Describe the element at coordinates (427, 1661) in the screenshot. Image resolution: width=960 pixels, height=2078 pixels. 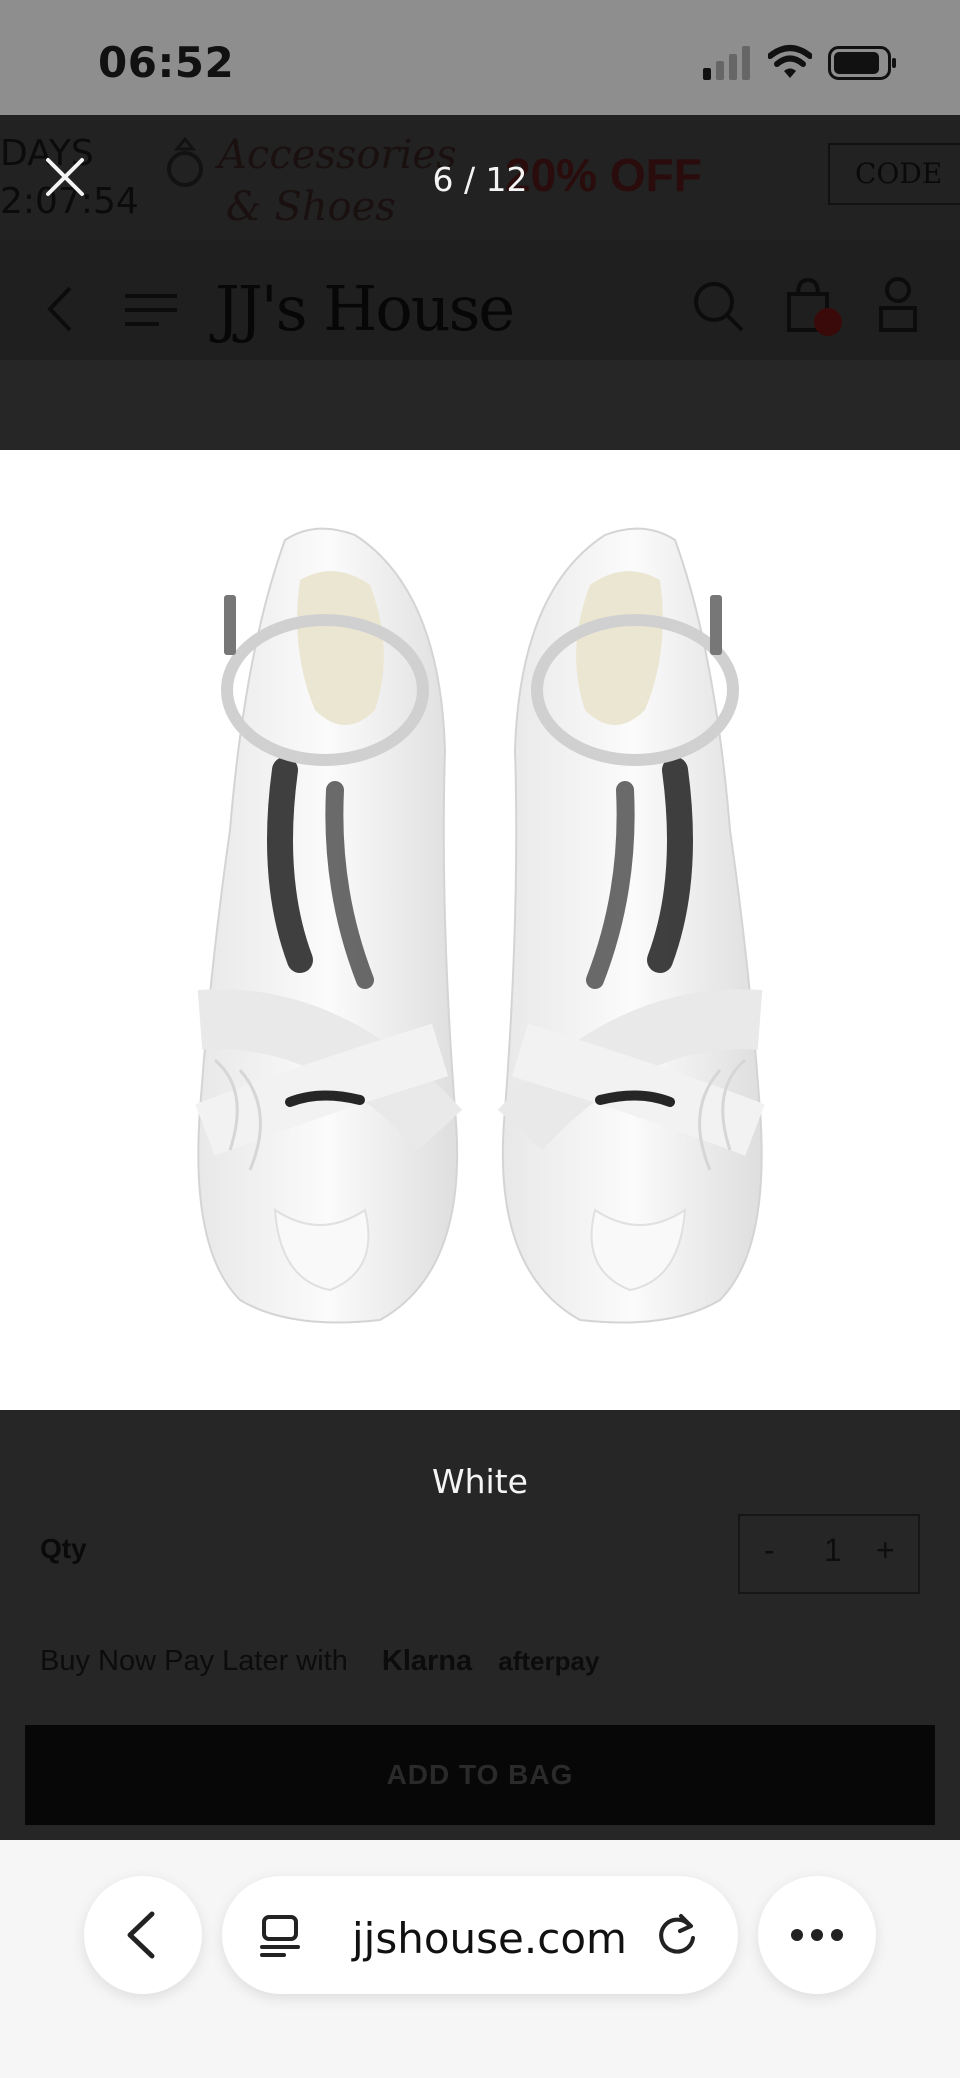
I see `klarna-logo: Klarna` at that location.